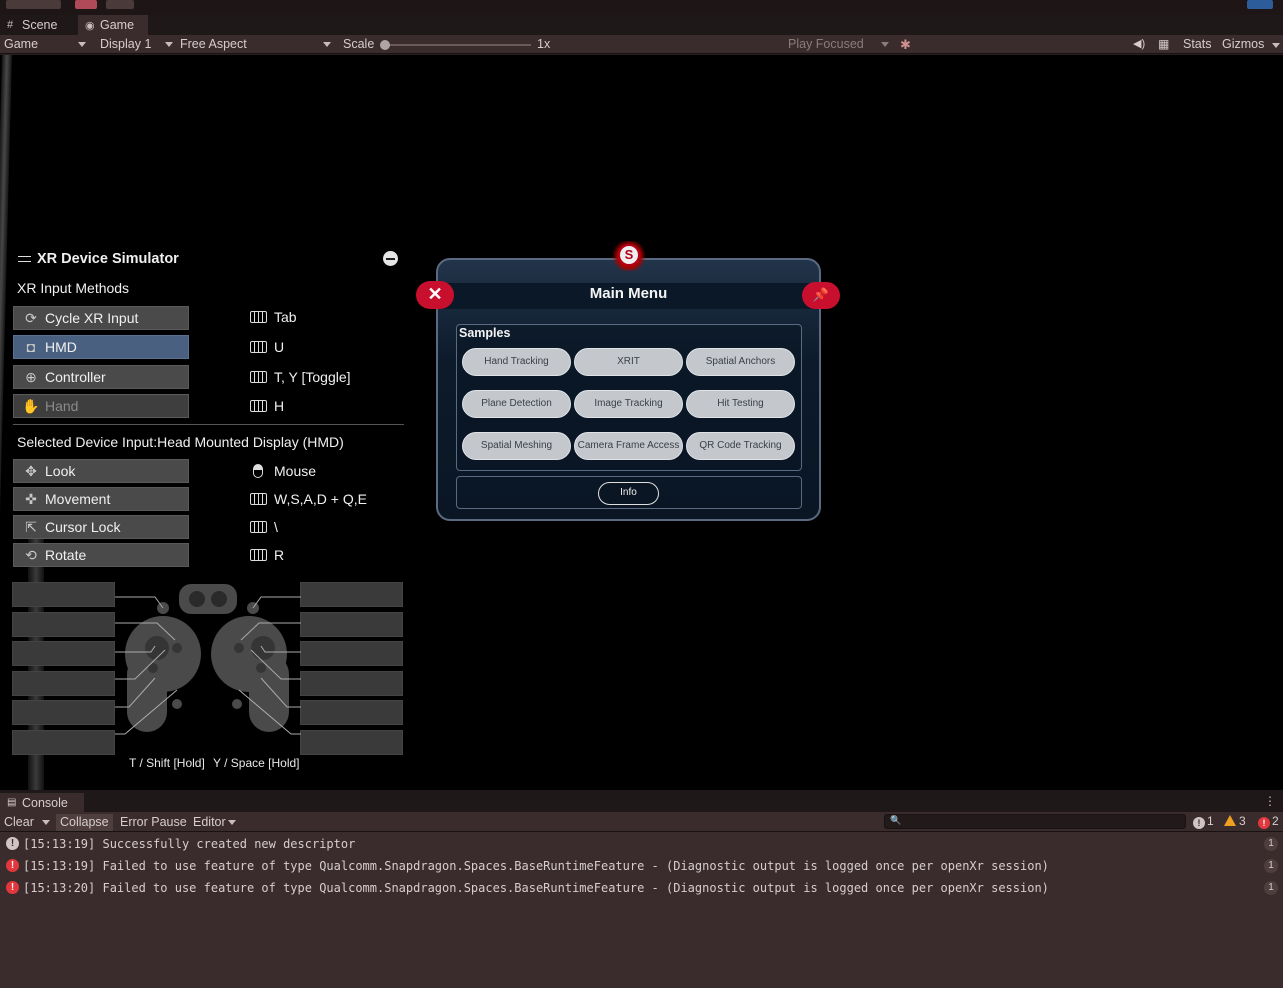  Describe the element at coordinates (101, 318) in the screenshot. I see `cycle-xr-input-button: ⟳ Cycle XR Input` at that location.